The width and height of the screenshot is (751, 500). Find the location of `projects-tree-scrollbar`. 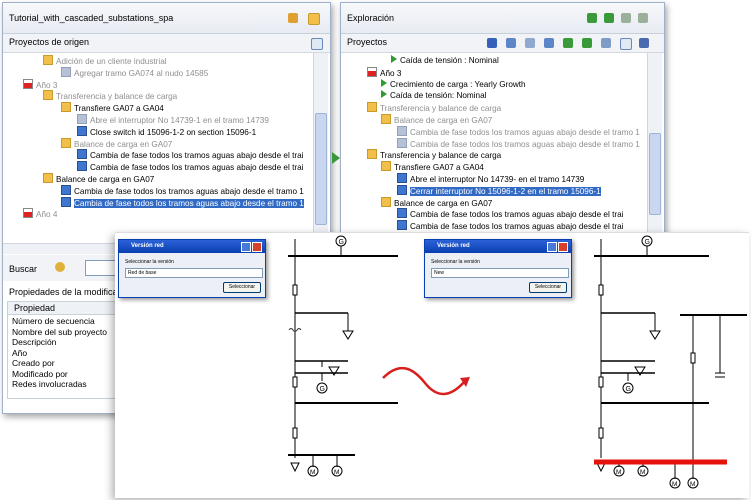

projects-tree-scrollbar is located at coordinates (654, 143).